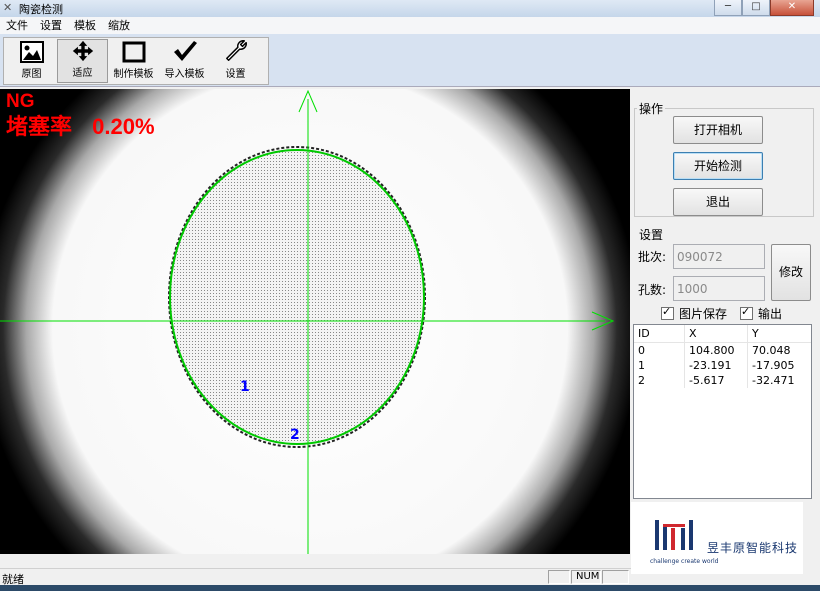 This screenshot has height=591, width=820. I want to click on logo-name: 昱丰原智能科技, so click(753, 548).